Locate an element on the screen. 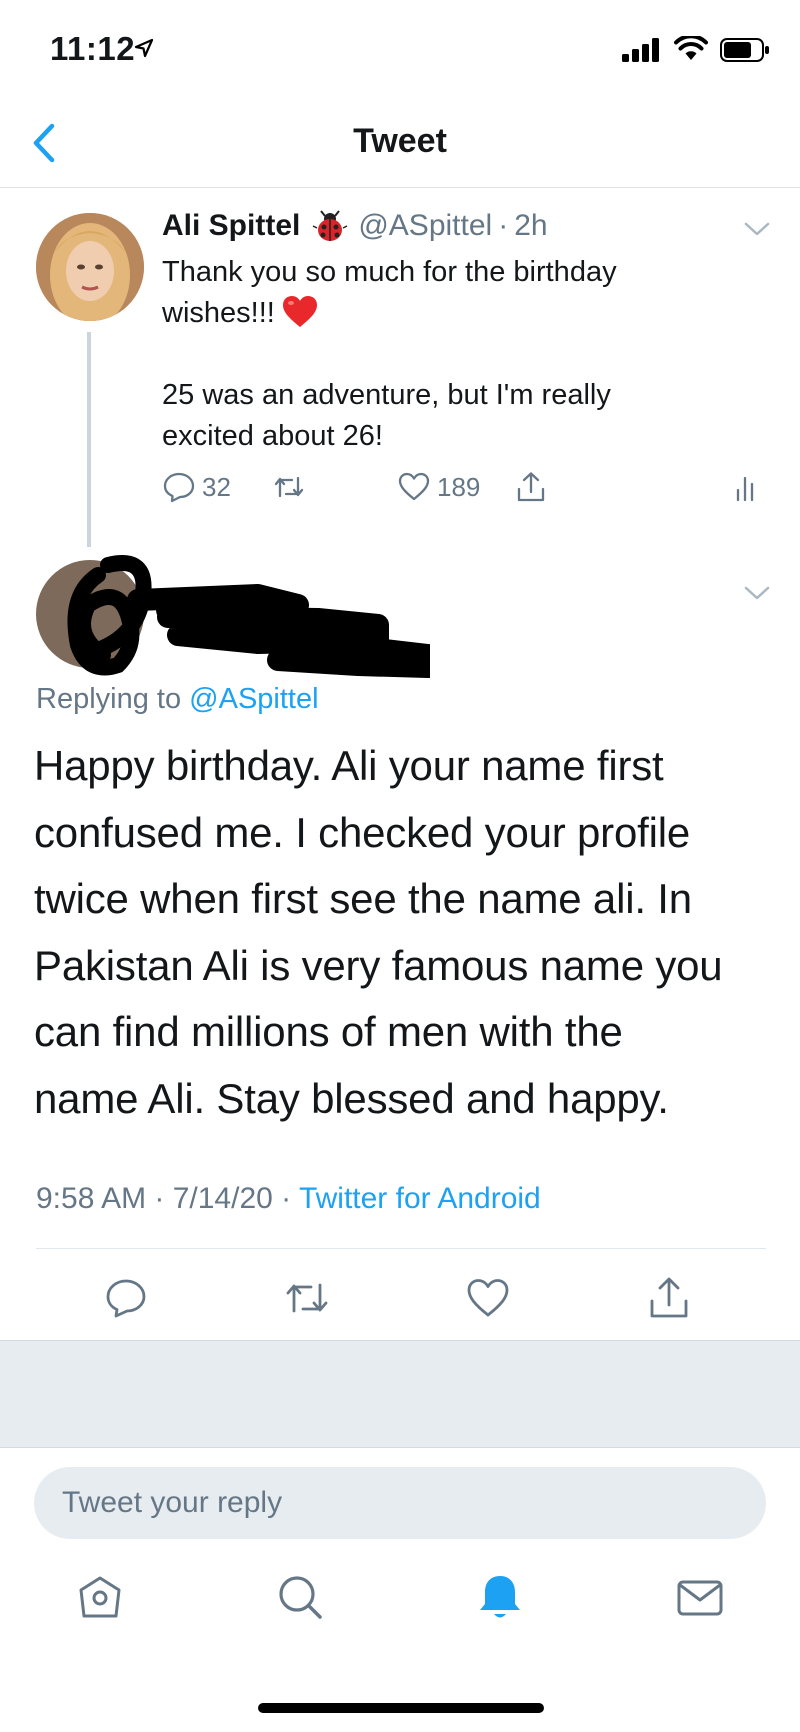 This screenshot has height=1732, width=800. location-arrow-icon is located at coordinates (144, 48).